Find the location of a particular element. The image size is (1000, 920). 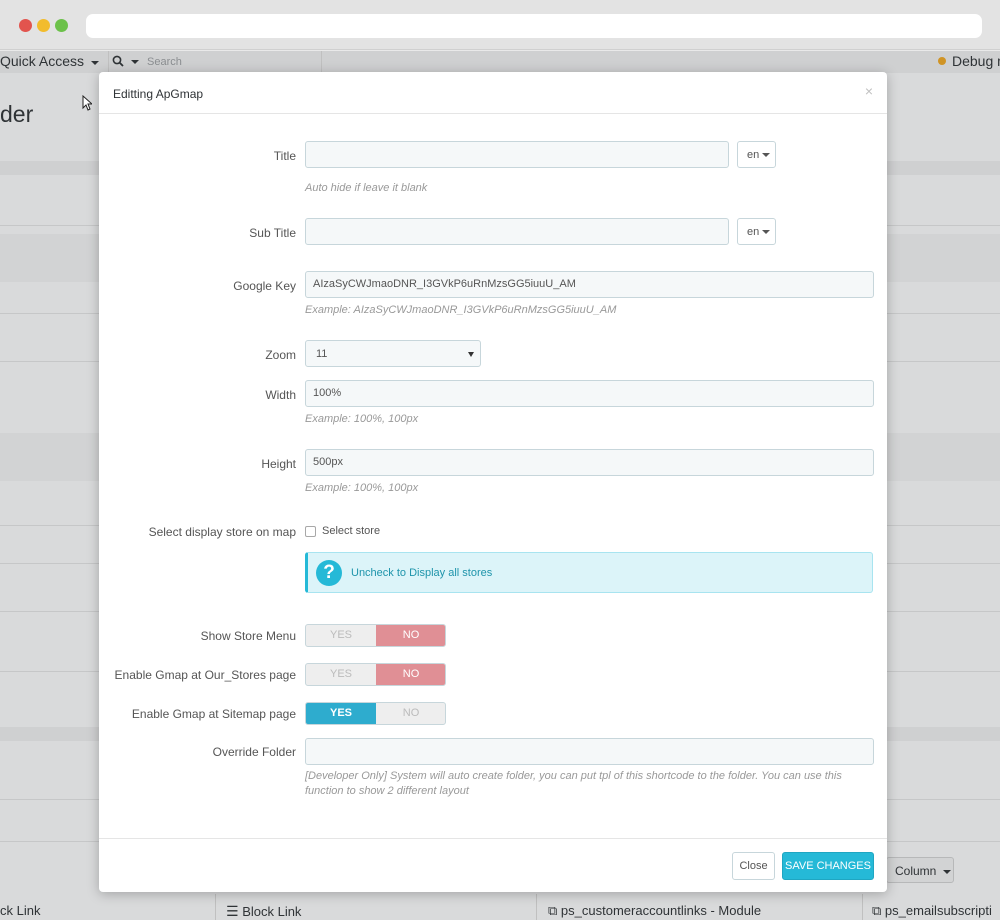

page-title: der is located at coordinates (17, 114).